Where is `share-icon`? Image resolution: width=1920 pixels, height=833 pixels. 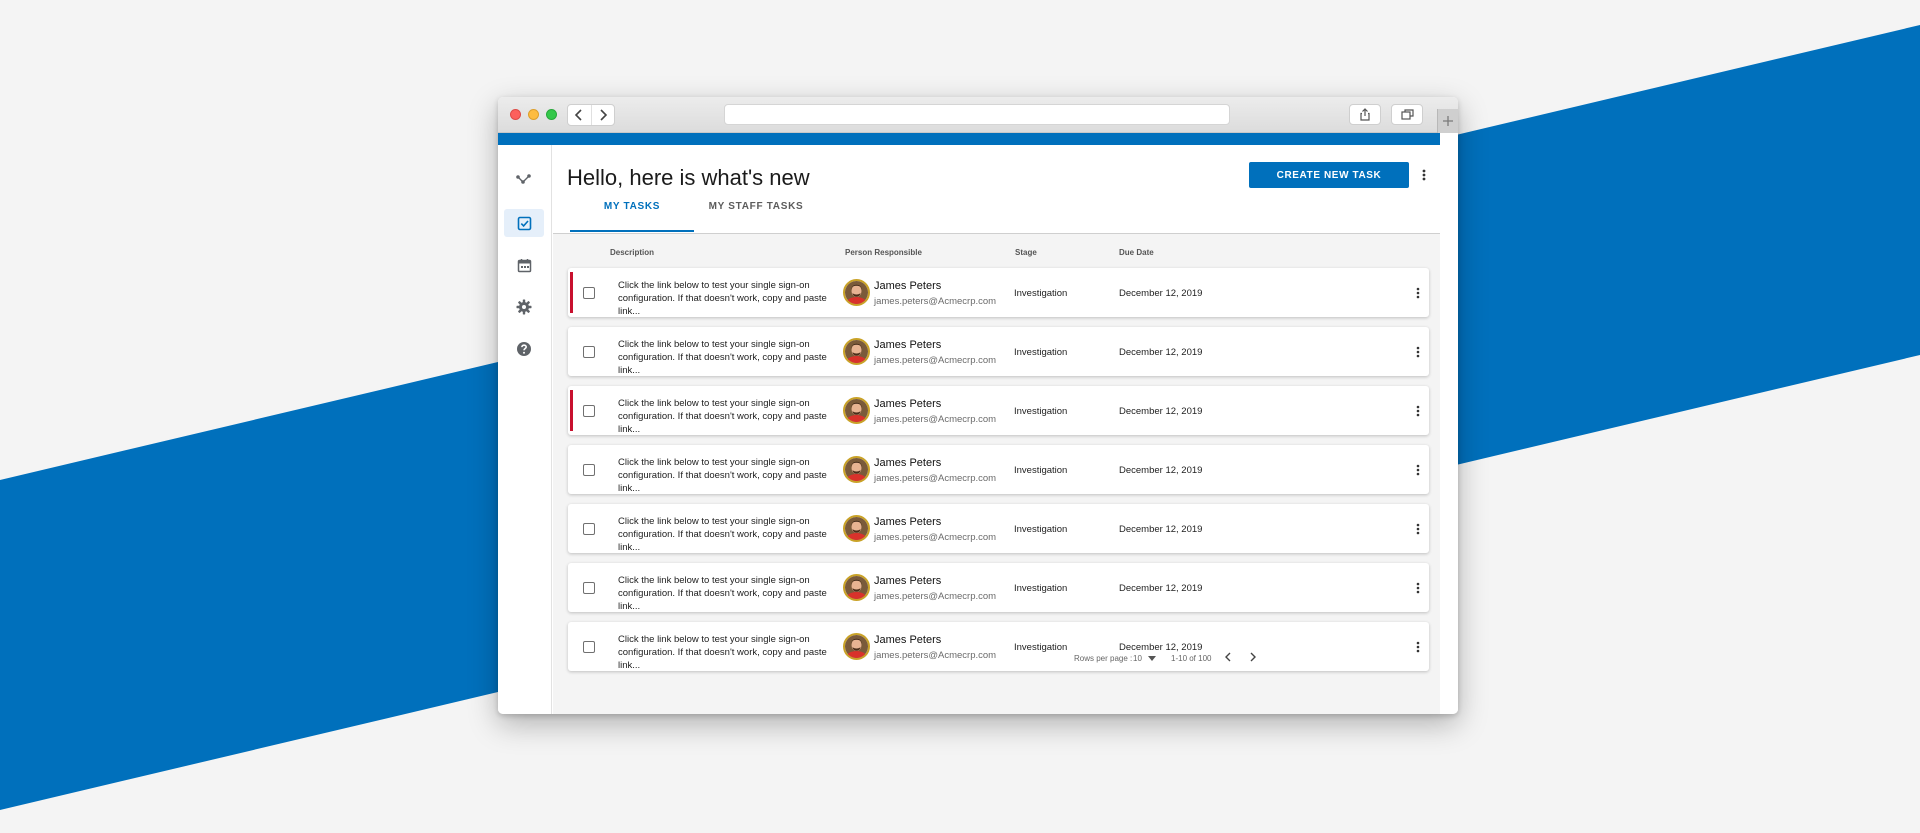
share-icon is located at coordinates (1365, 114).